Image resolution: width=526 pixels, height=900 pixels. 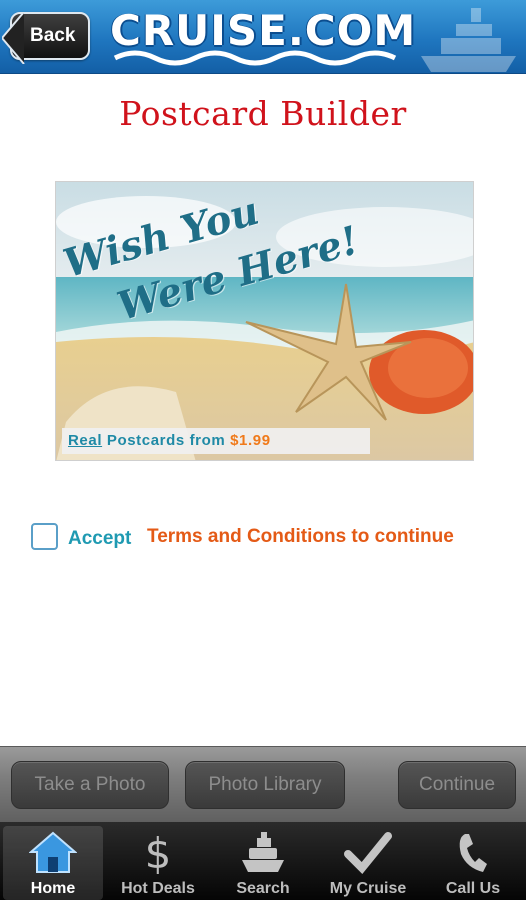 I want to click on accept-label: Accept, so click(x=100, y=538).